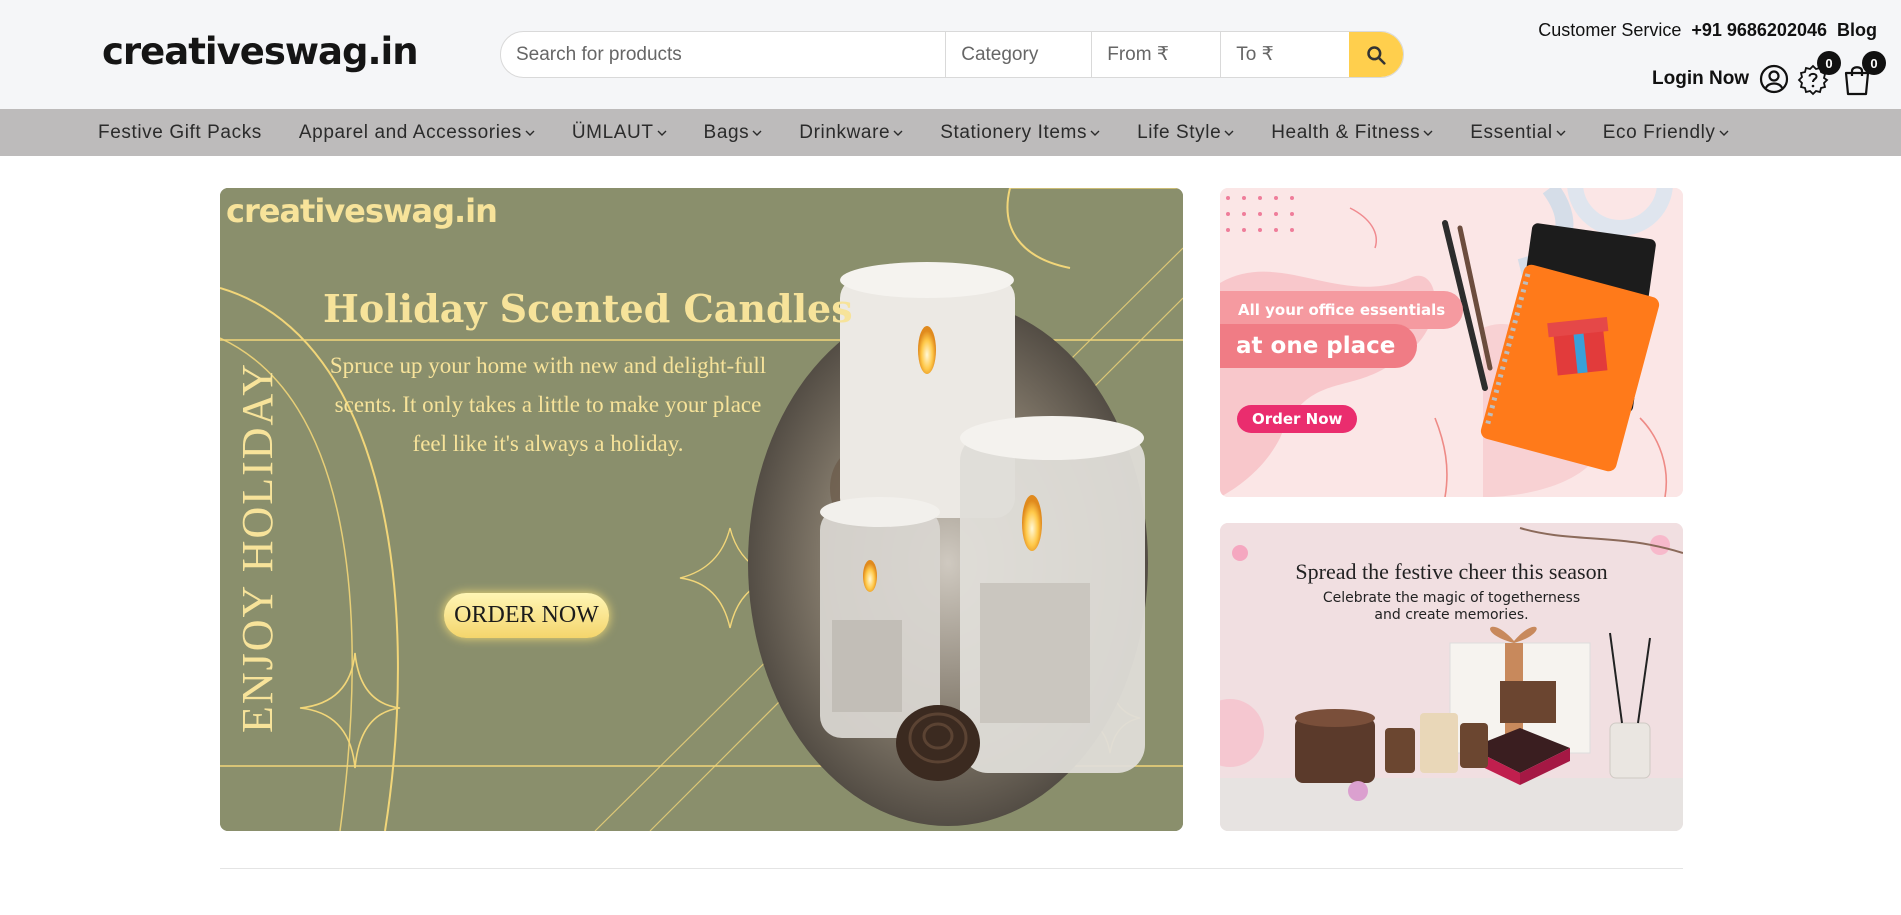 The image size is (1901, 915). I want to click on nav-item-eco-friendly: Eco Friendly, so click(1666, 133).